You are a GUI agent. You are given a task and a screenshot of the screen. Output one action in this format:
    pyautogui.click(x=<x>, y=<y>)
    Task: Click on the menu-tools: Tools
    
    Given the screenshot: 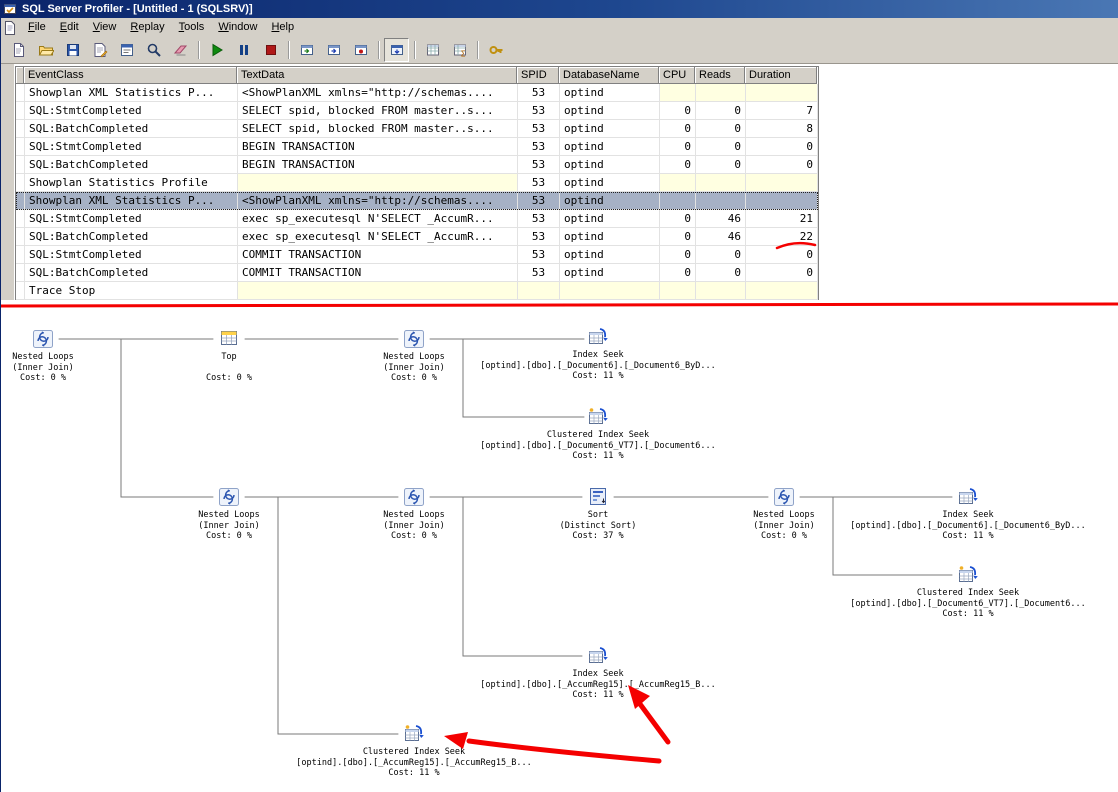 What is the action you would take?
    pyautogui.click(x=192, y=27)
    